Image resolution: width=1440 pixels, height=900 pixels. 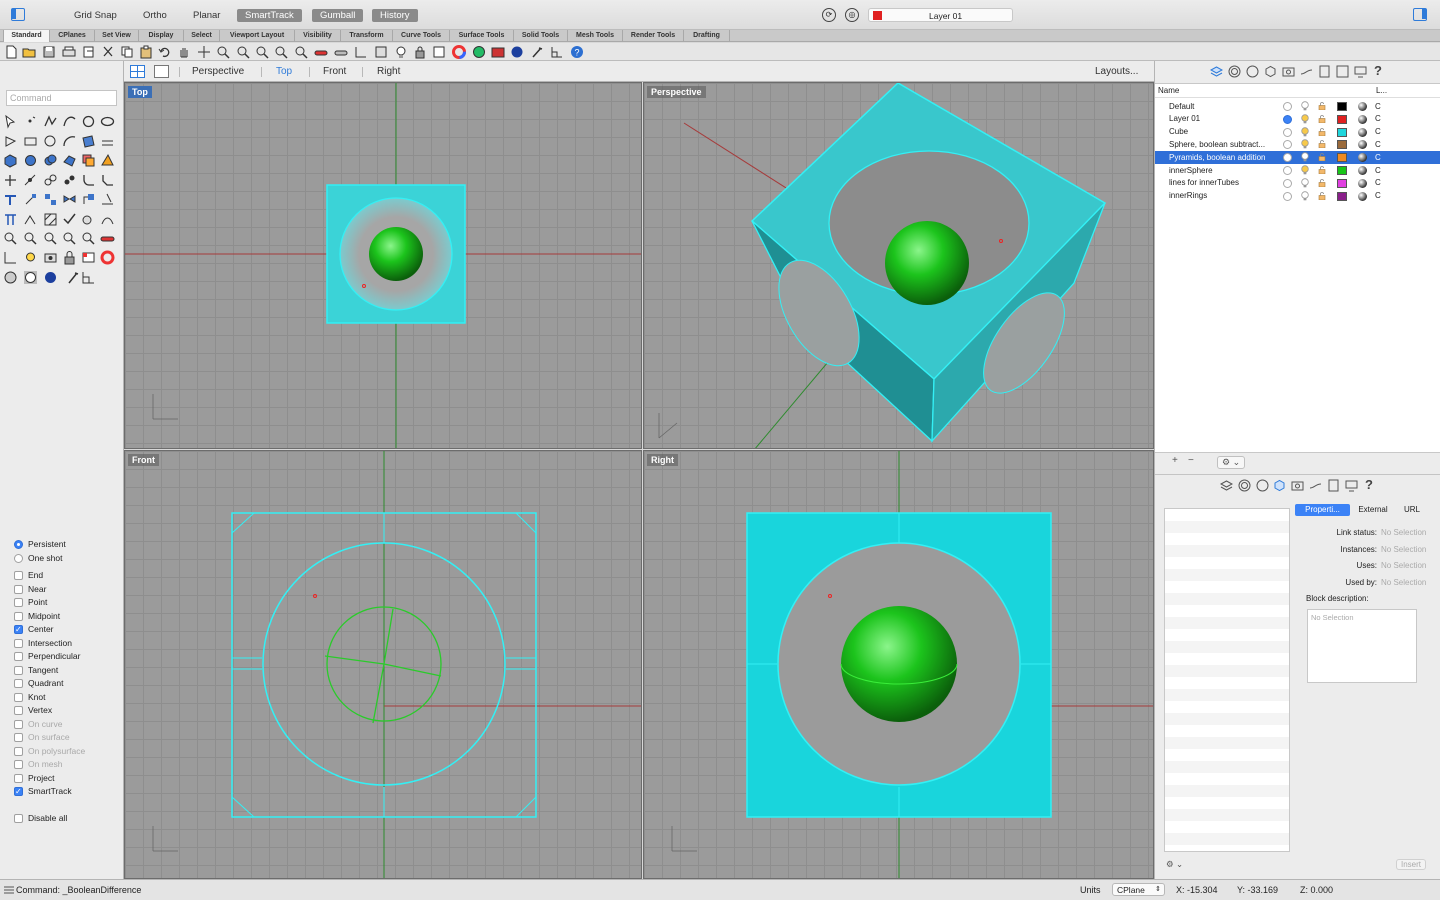 What do you see at coordinates (301, 52) in the screenshot?
I see `undo-view-icon` at bounding box center [301, 52].